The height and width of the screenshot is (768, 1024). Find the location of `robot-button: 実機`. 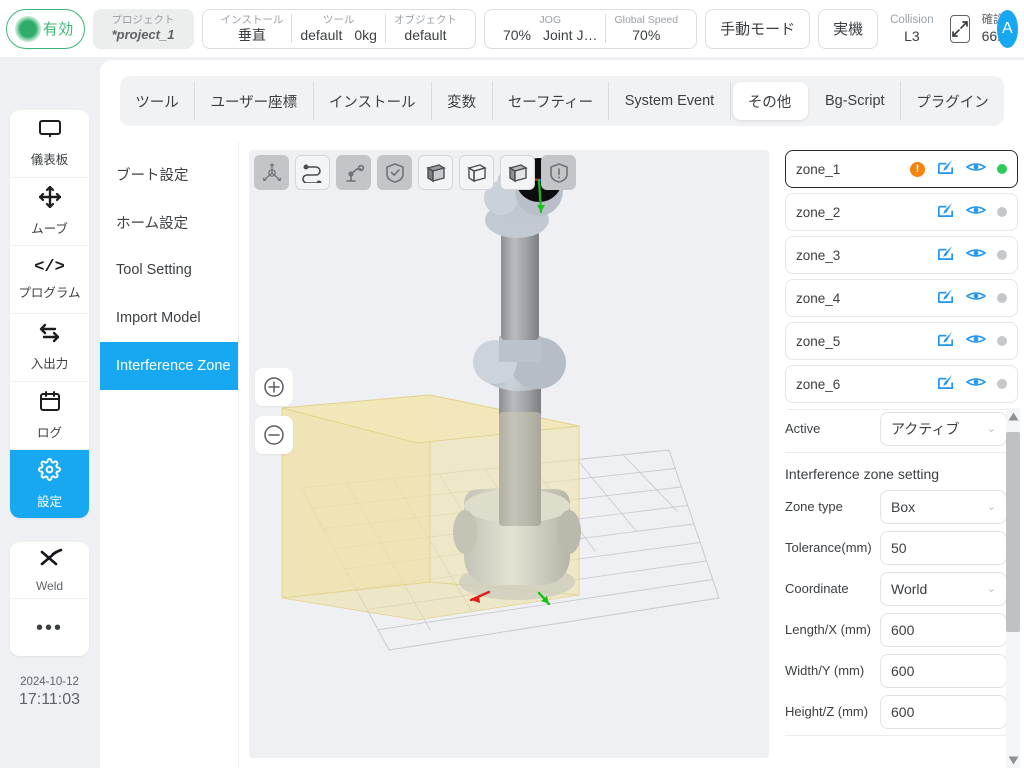

robot-button: 実機 is located at coordinates (848, 28).